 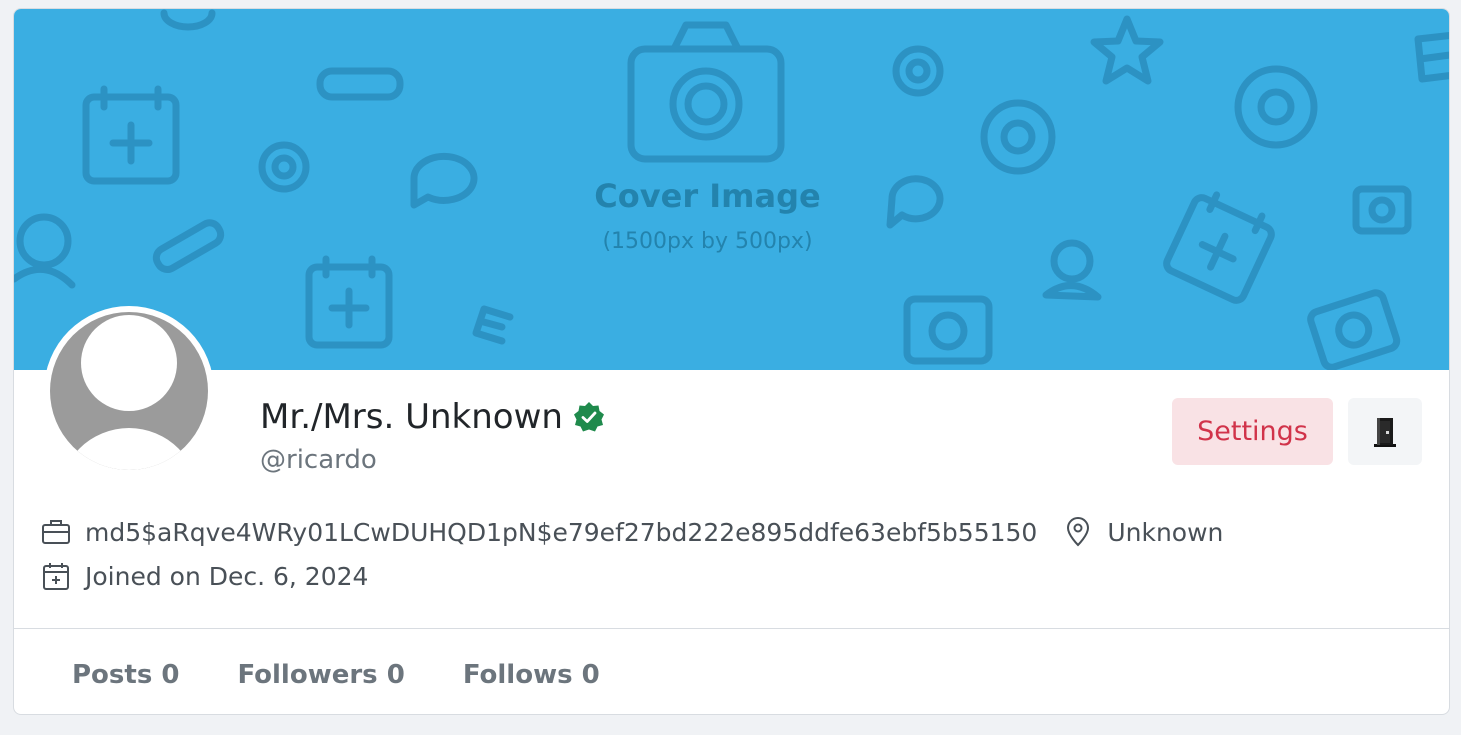 I want to click on avatar, so click(x=129, y=391).